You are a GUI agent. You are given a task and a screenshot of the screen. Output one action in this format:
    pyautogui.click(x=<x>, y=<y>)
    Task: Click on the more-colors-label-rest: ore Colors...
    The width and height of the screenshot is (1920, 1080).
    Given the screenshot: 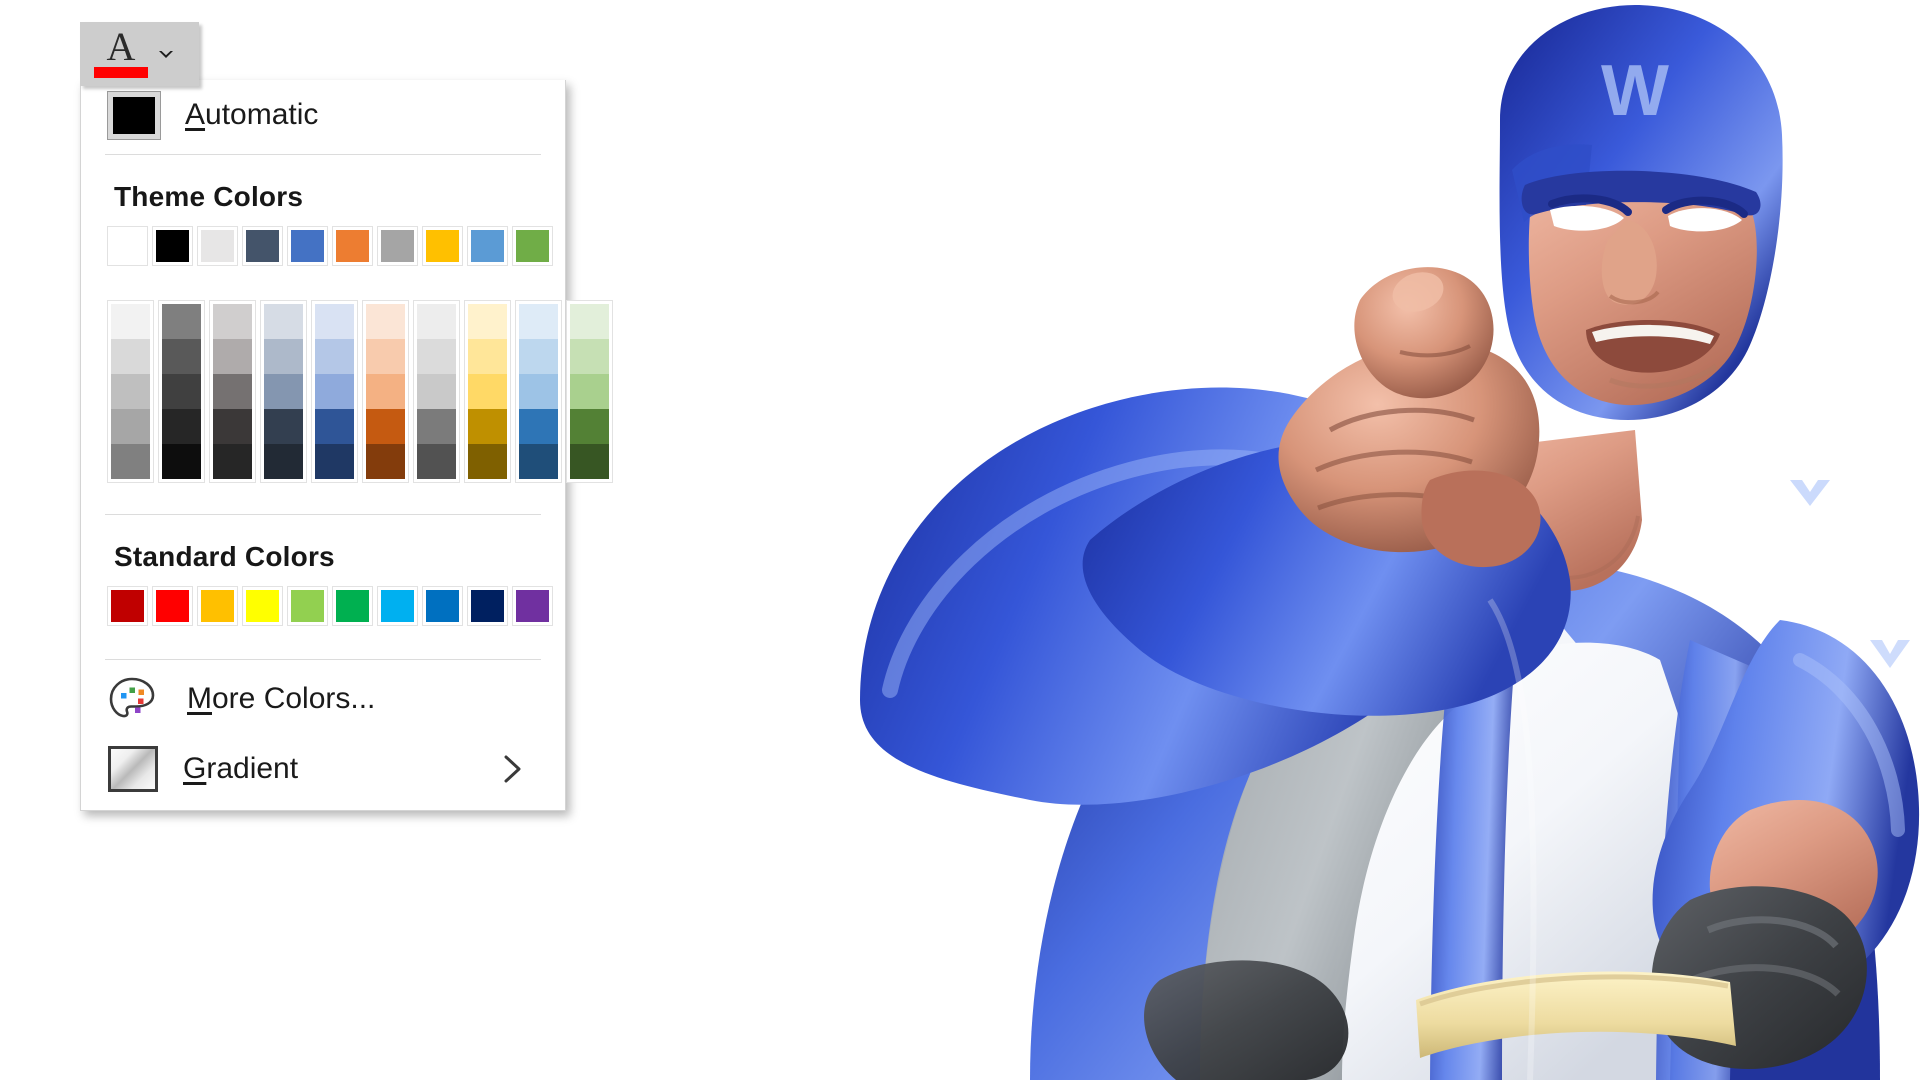 What is the action you would take?
    pyautogui.click(x=294, y=698)
    